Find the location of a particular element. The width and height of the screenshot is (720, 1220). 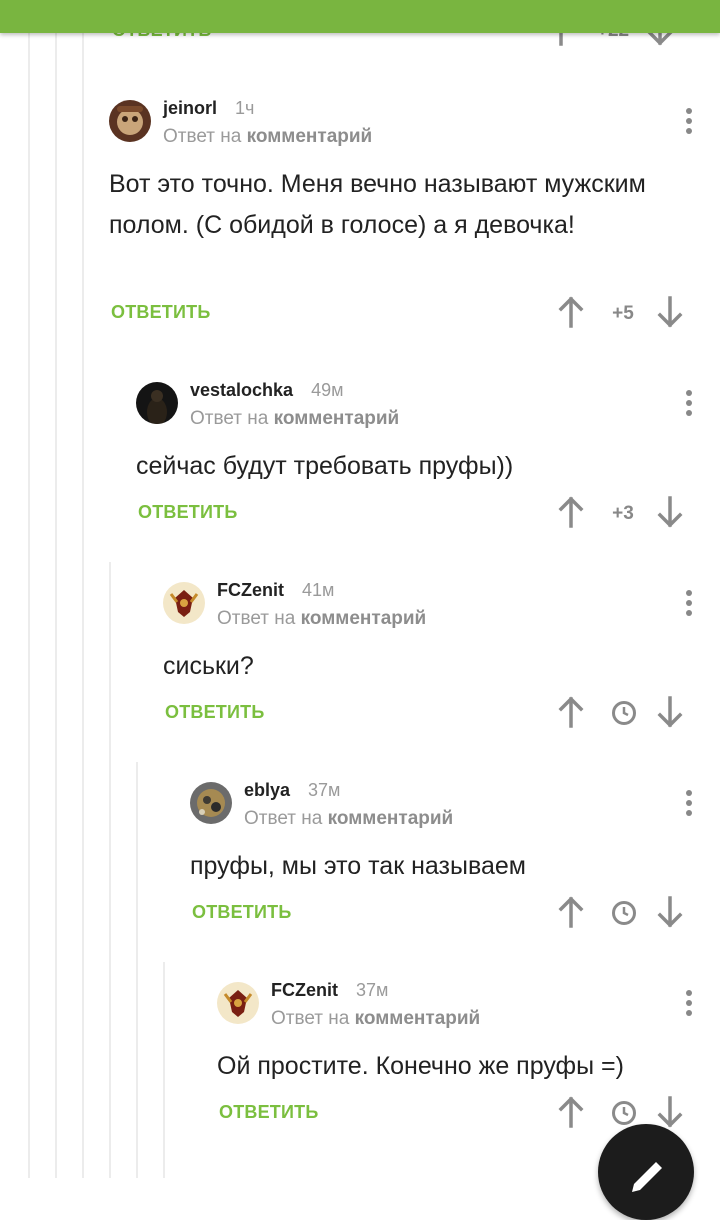

compose-fab is located at coordinates (646, 1172).